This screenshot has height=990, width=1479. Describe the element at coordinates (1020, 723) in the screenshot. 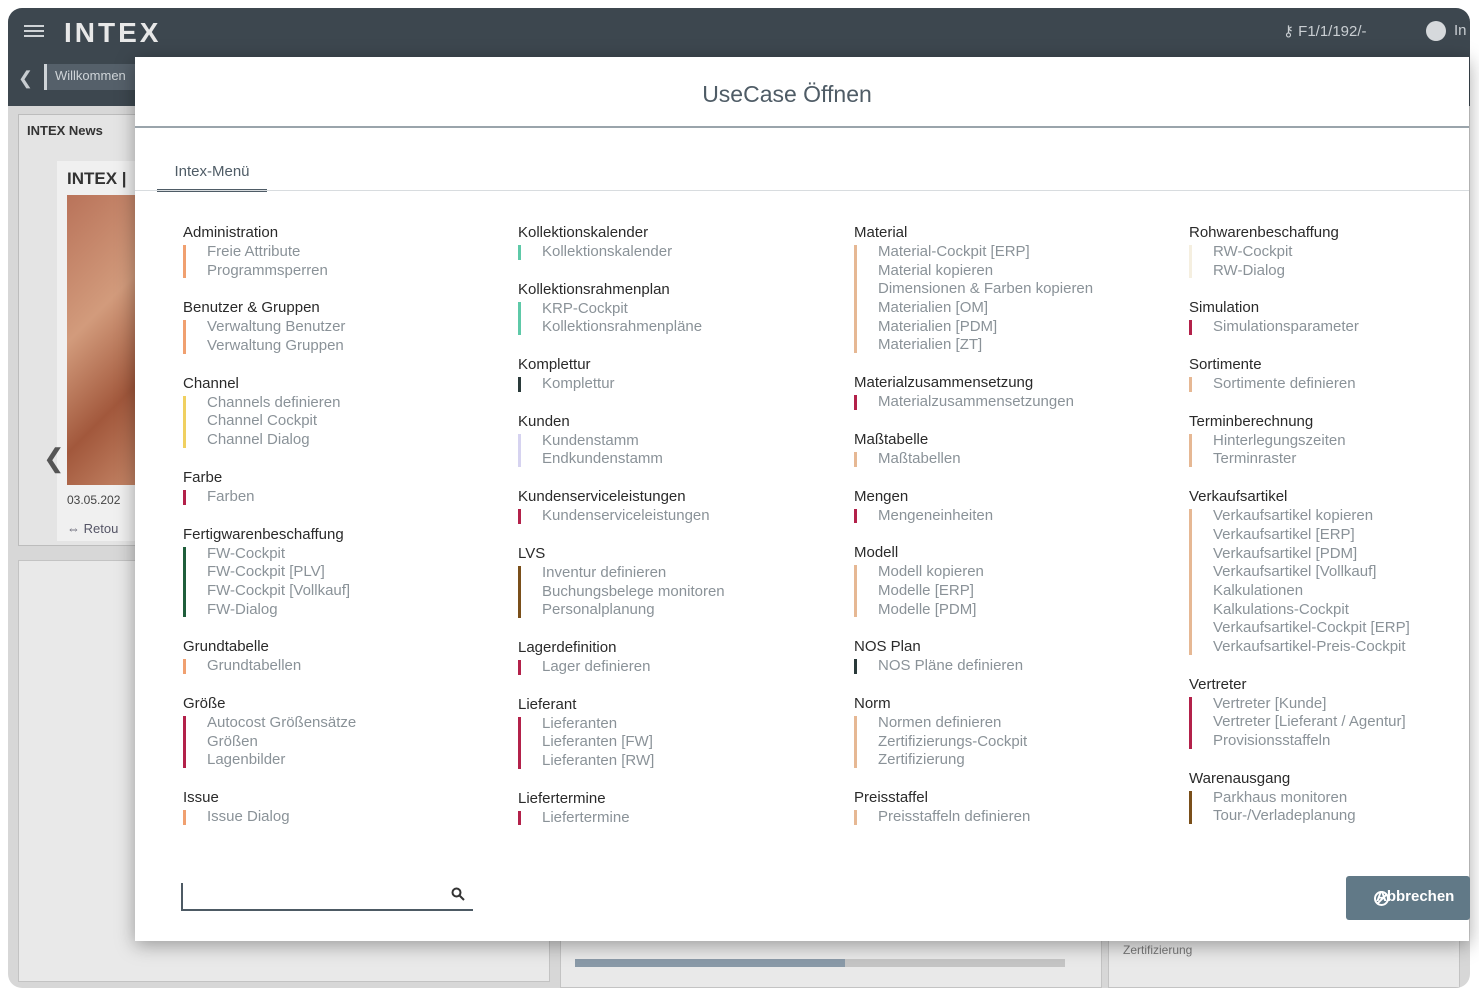

I see `menu-item: Normen definieren` at that location.